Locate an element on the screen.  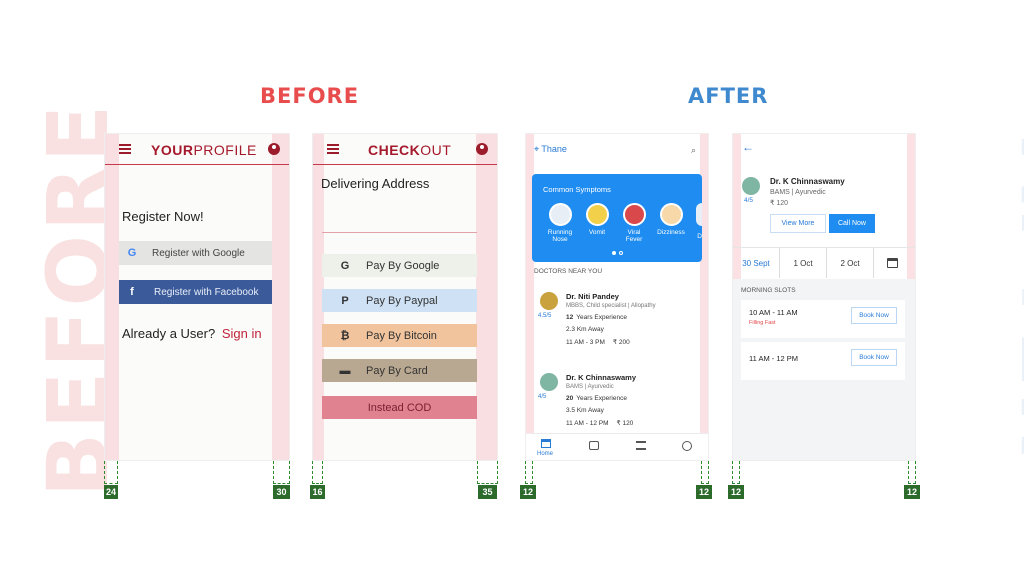
checkout-left-margin-badge: 16 is located at coordinates (317, 492).